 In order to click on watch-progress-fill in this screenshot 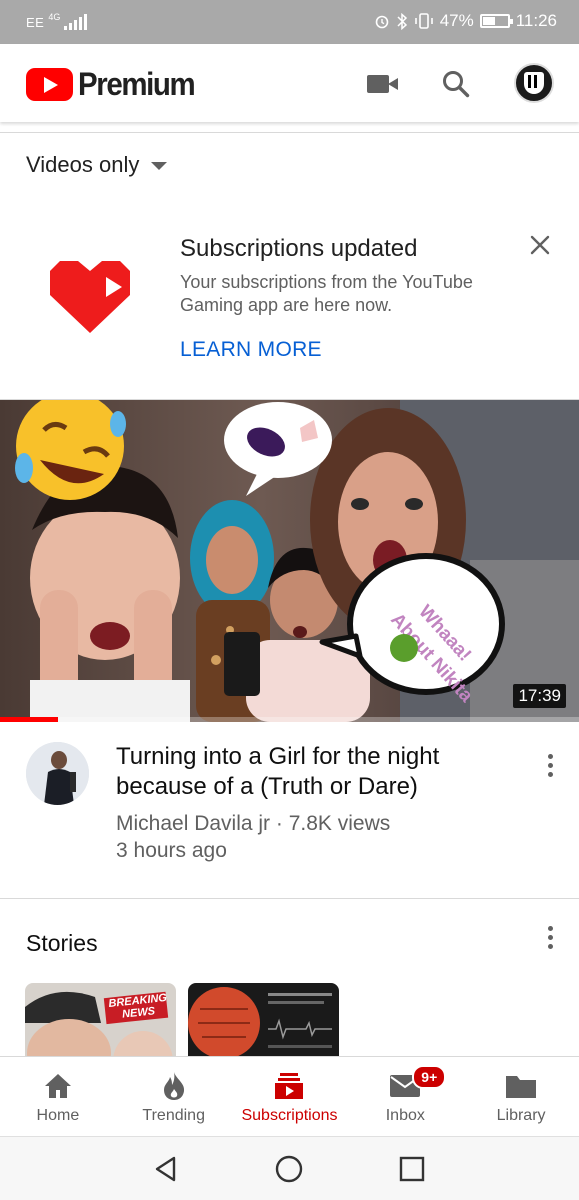, I will do `click(29, 719)`.